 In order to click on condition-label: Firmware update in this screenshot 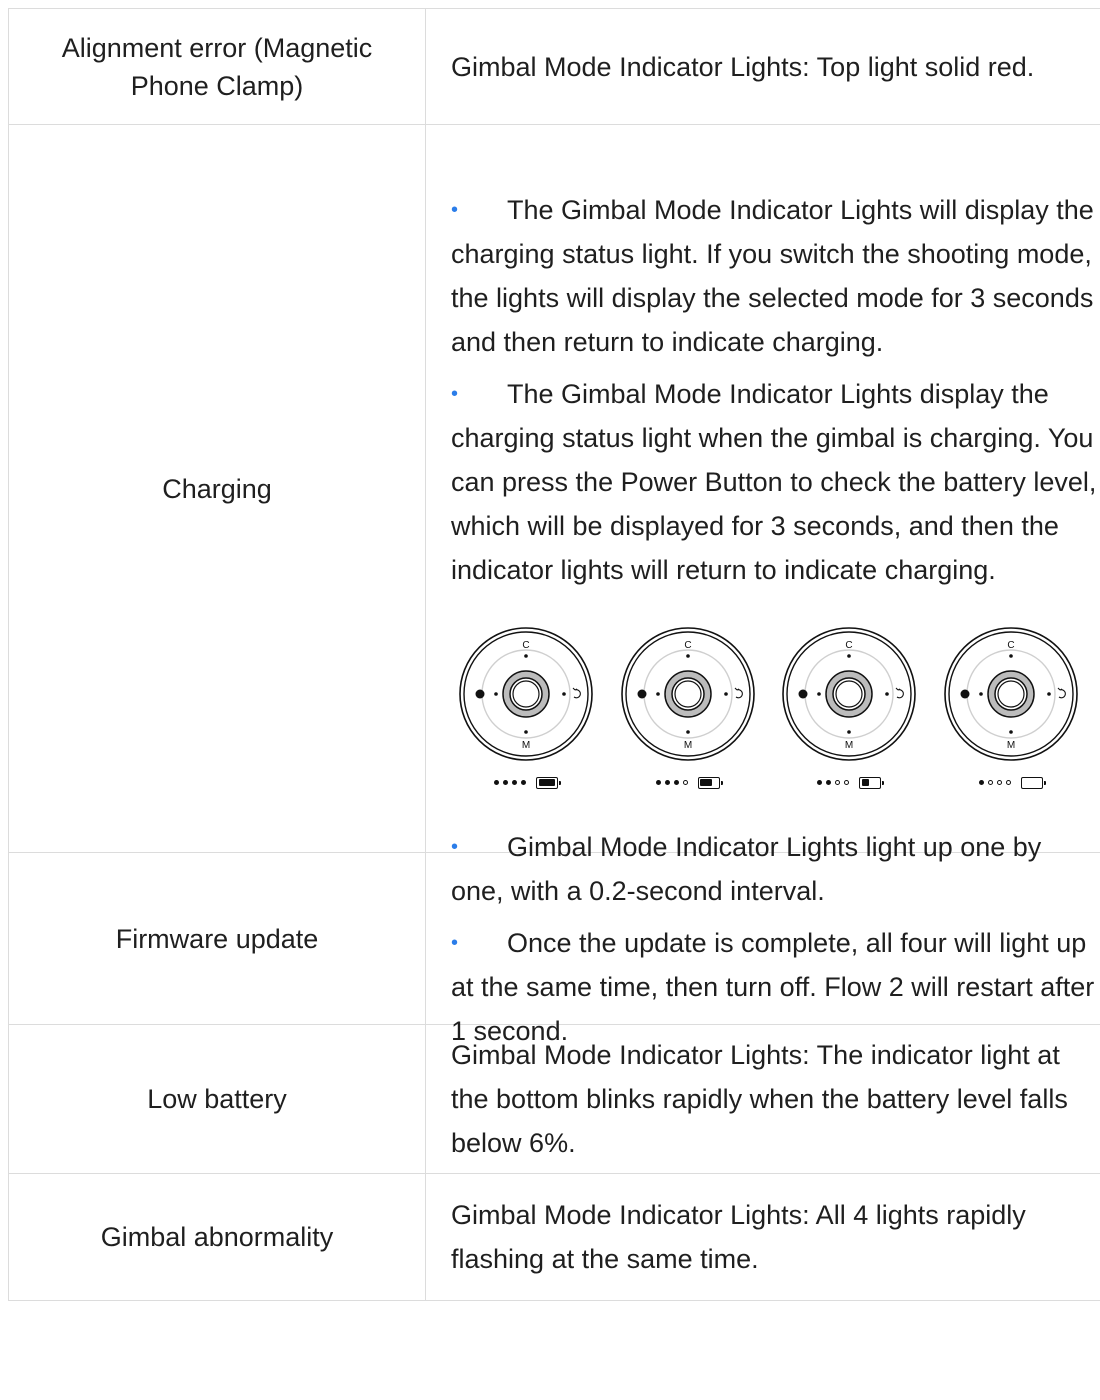, I will do `click(217, 938)`.